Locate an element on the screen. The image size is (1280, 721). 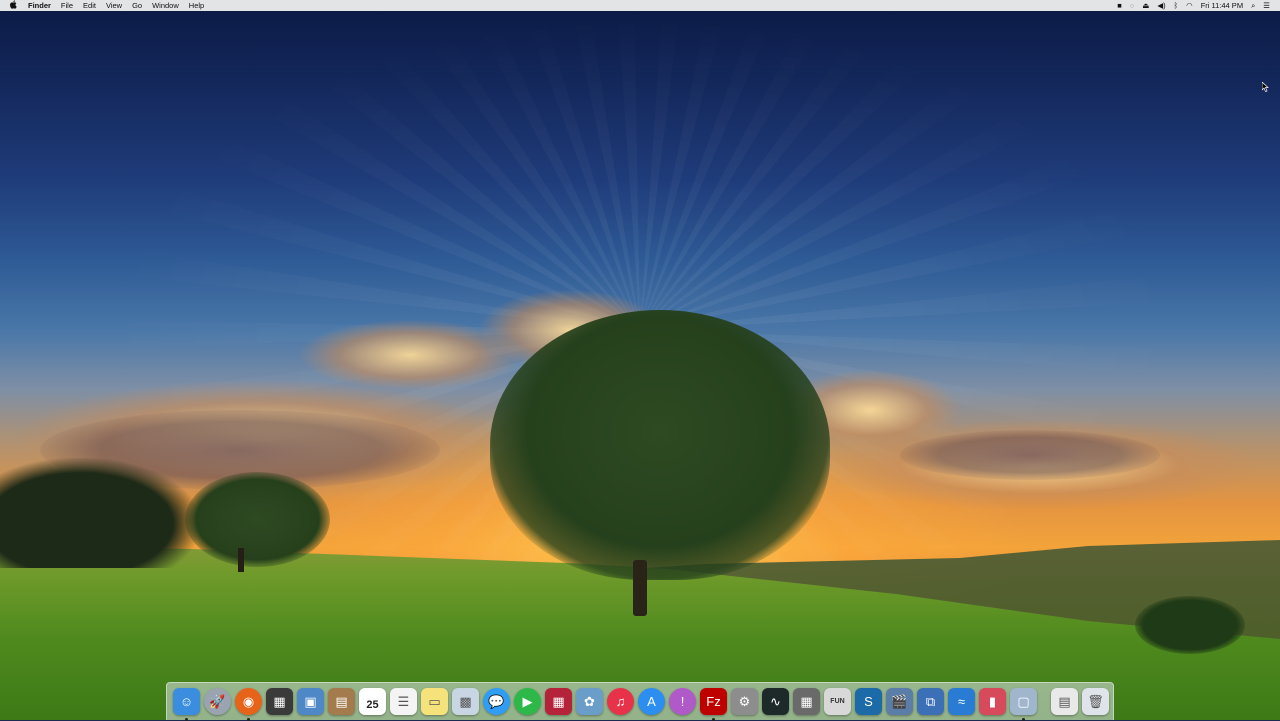
mission-control-glyph: ▦ is located at coordinates (279, 701).